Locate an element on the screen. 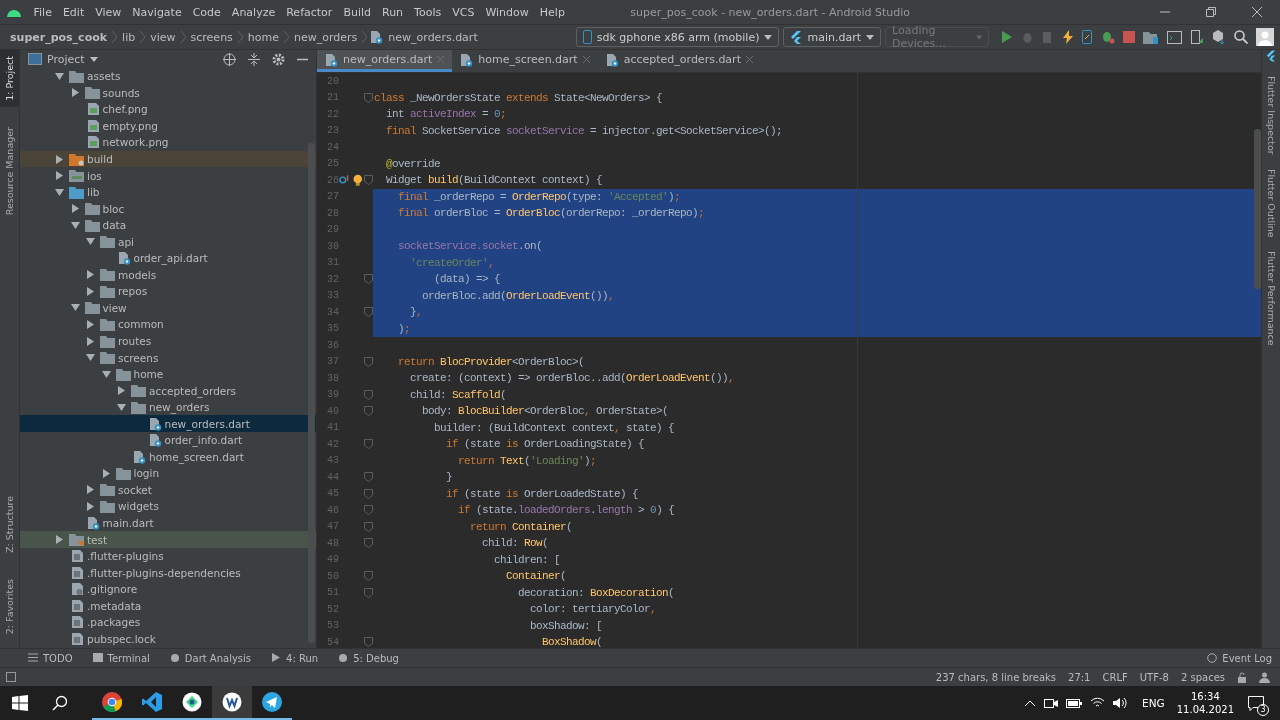 The height and width of the screenshot is (720, 1280). editor-tab: home_screen.dart is located at coordinates (525, 61).